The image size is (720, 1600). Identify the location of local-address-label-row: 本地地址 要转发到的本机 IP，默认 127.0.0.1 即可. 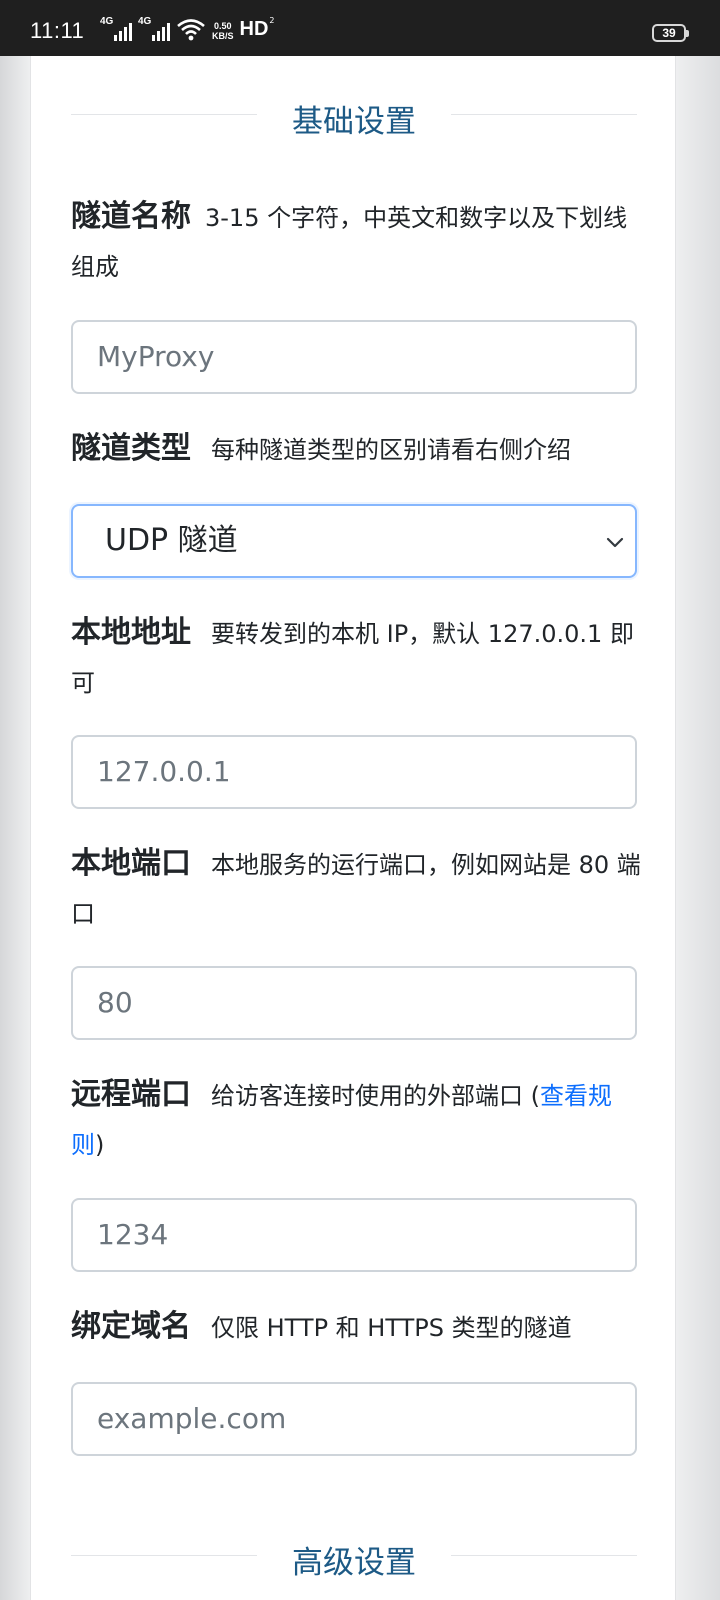
(356, 659).